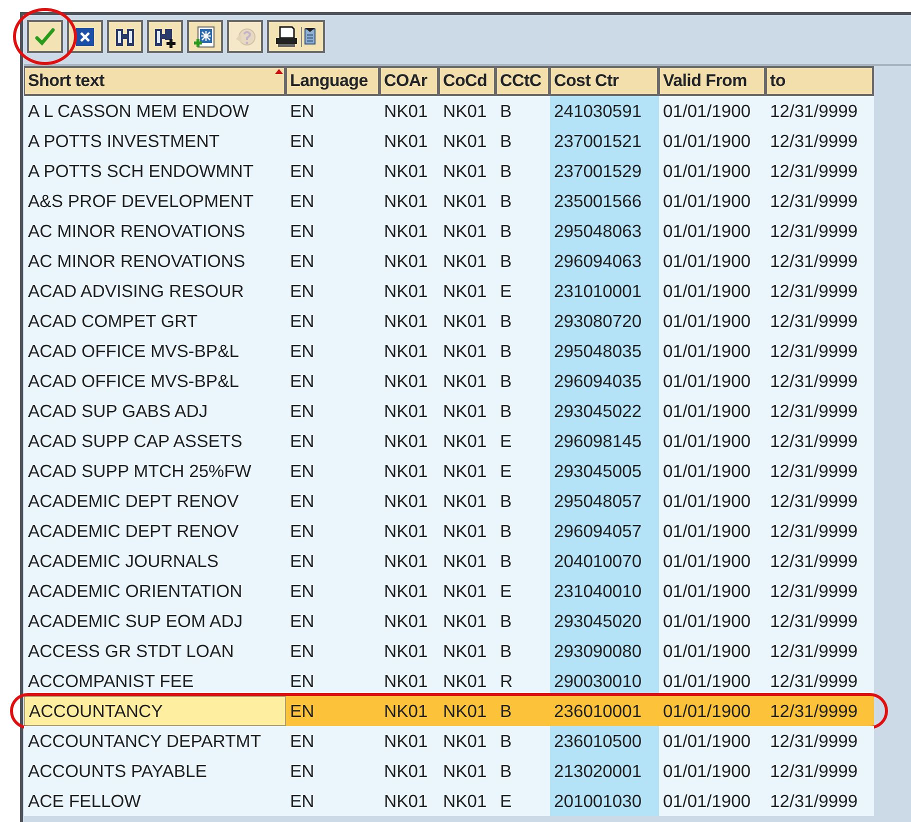  I want to click on table-cell: 237001521, so click(604, 141).